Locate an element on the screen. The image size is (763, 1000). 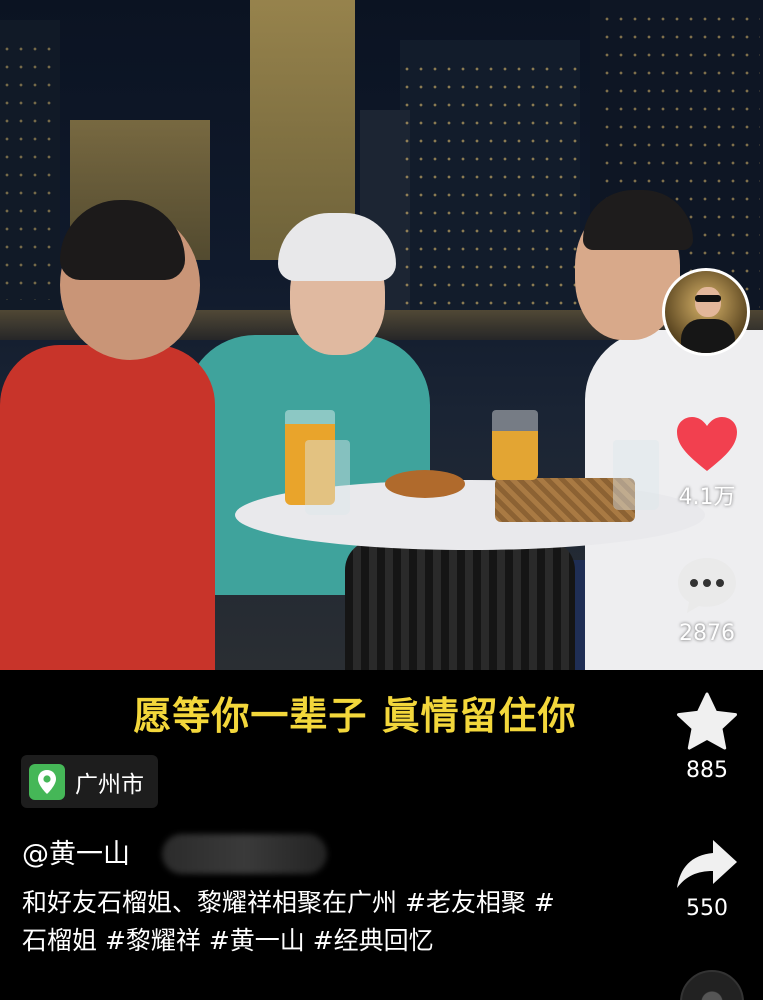
blurred-text is located at coordinates (244, 854).